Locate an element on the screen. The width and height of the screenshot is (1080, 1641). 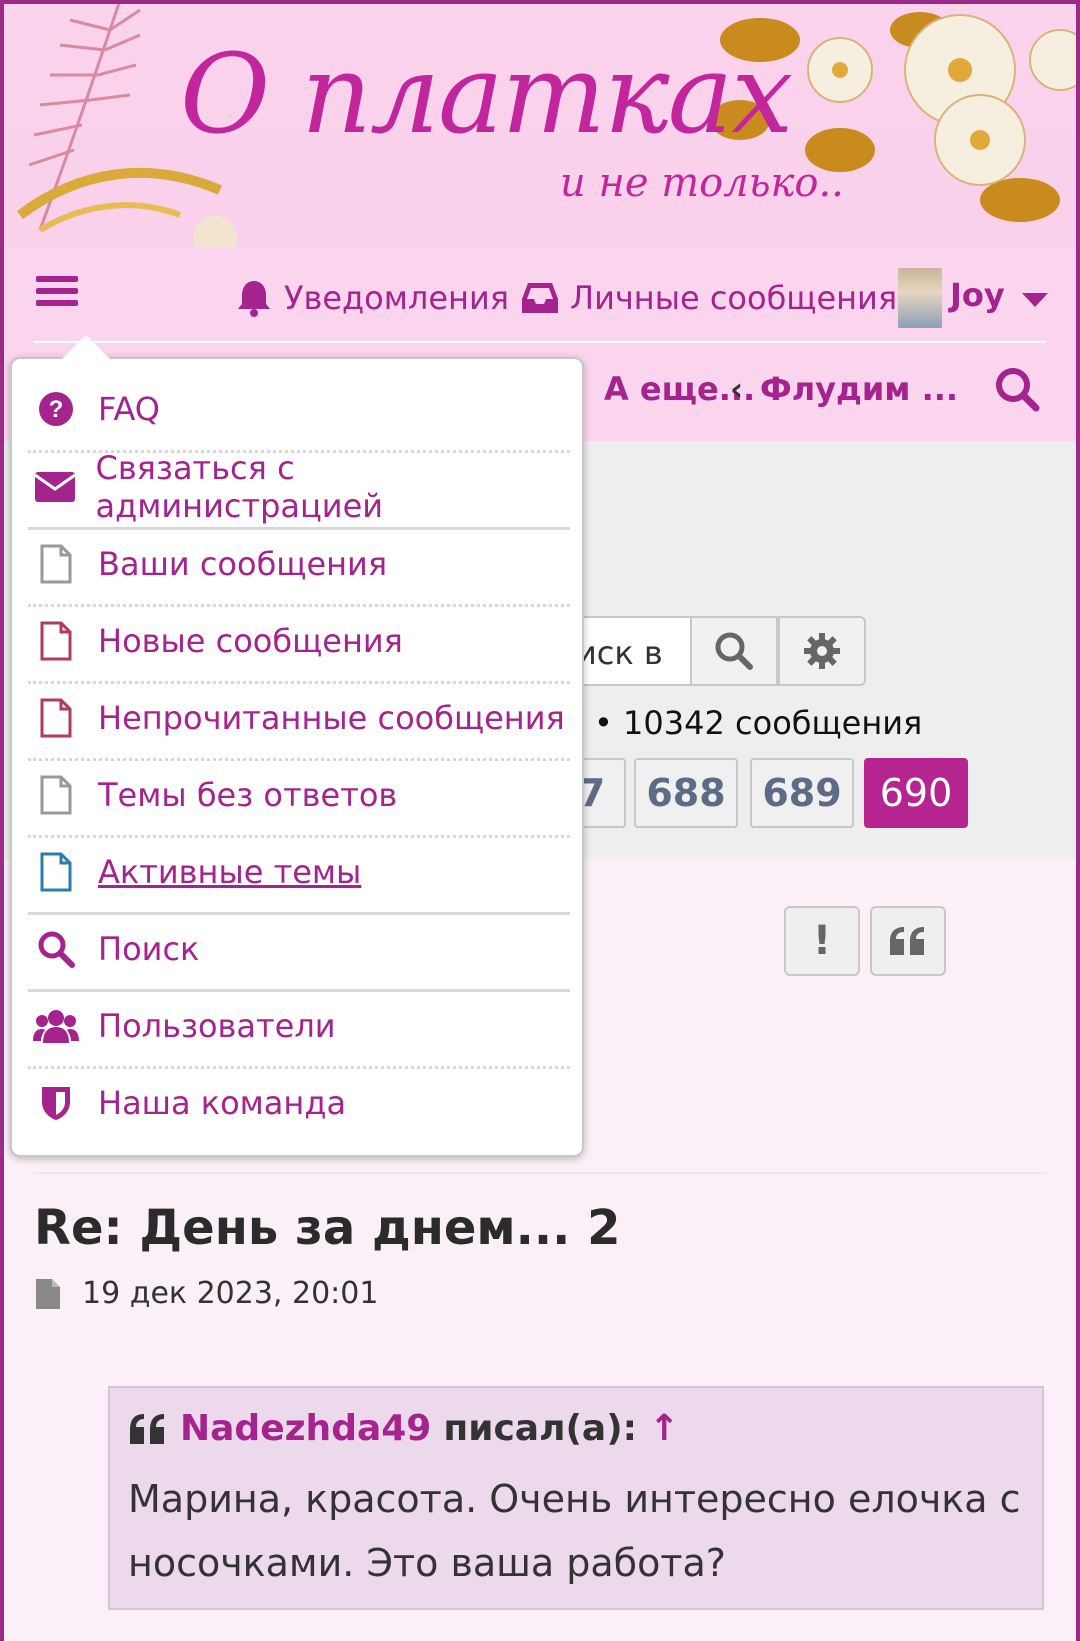
topic-search-button is located at coordinates (734, 651).